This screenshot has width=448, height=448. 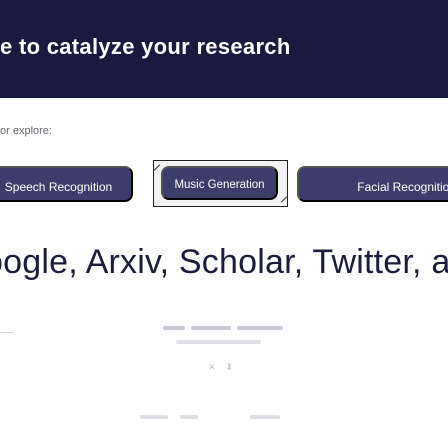 I want to click on explore-label: or explore:, so click(x=26, y=131).